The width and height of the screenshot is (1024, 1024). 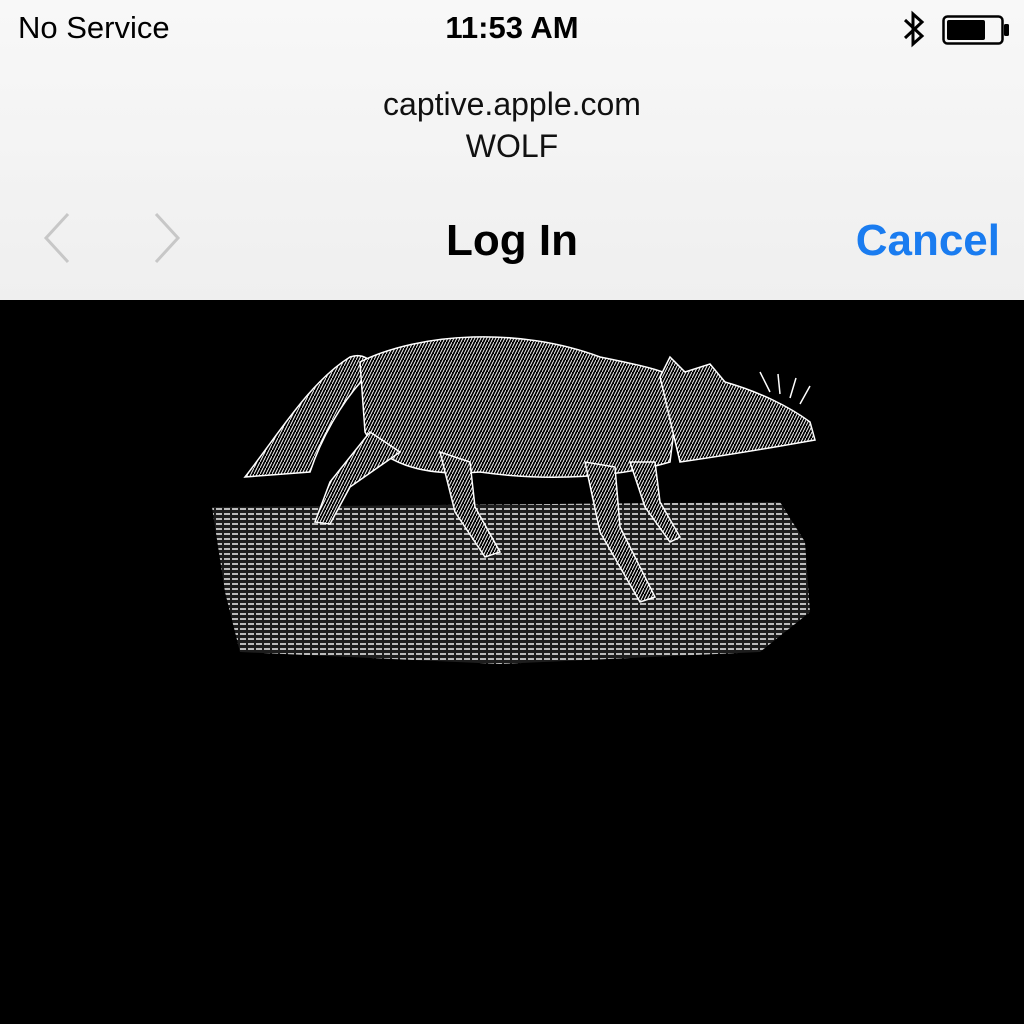 I want to click on portal-domain: captive.apple.com, so click(x=512, y=104).